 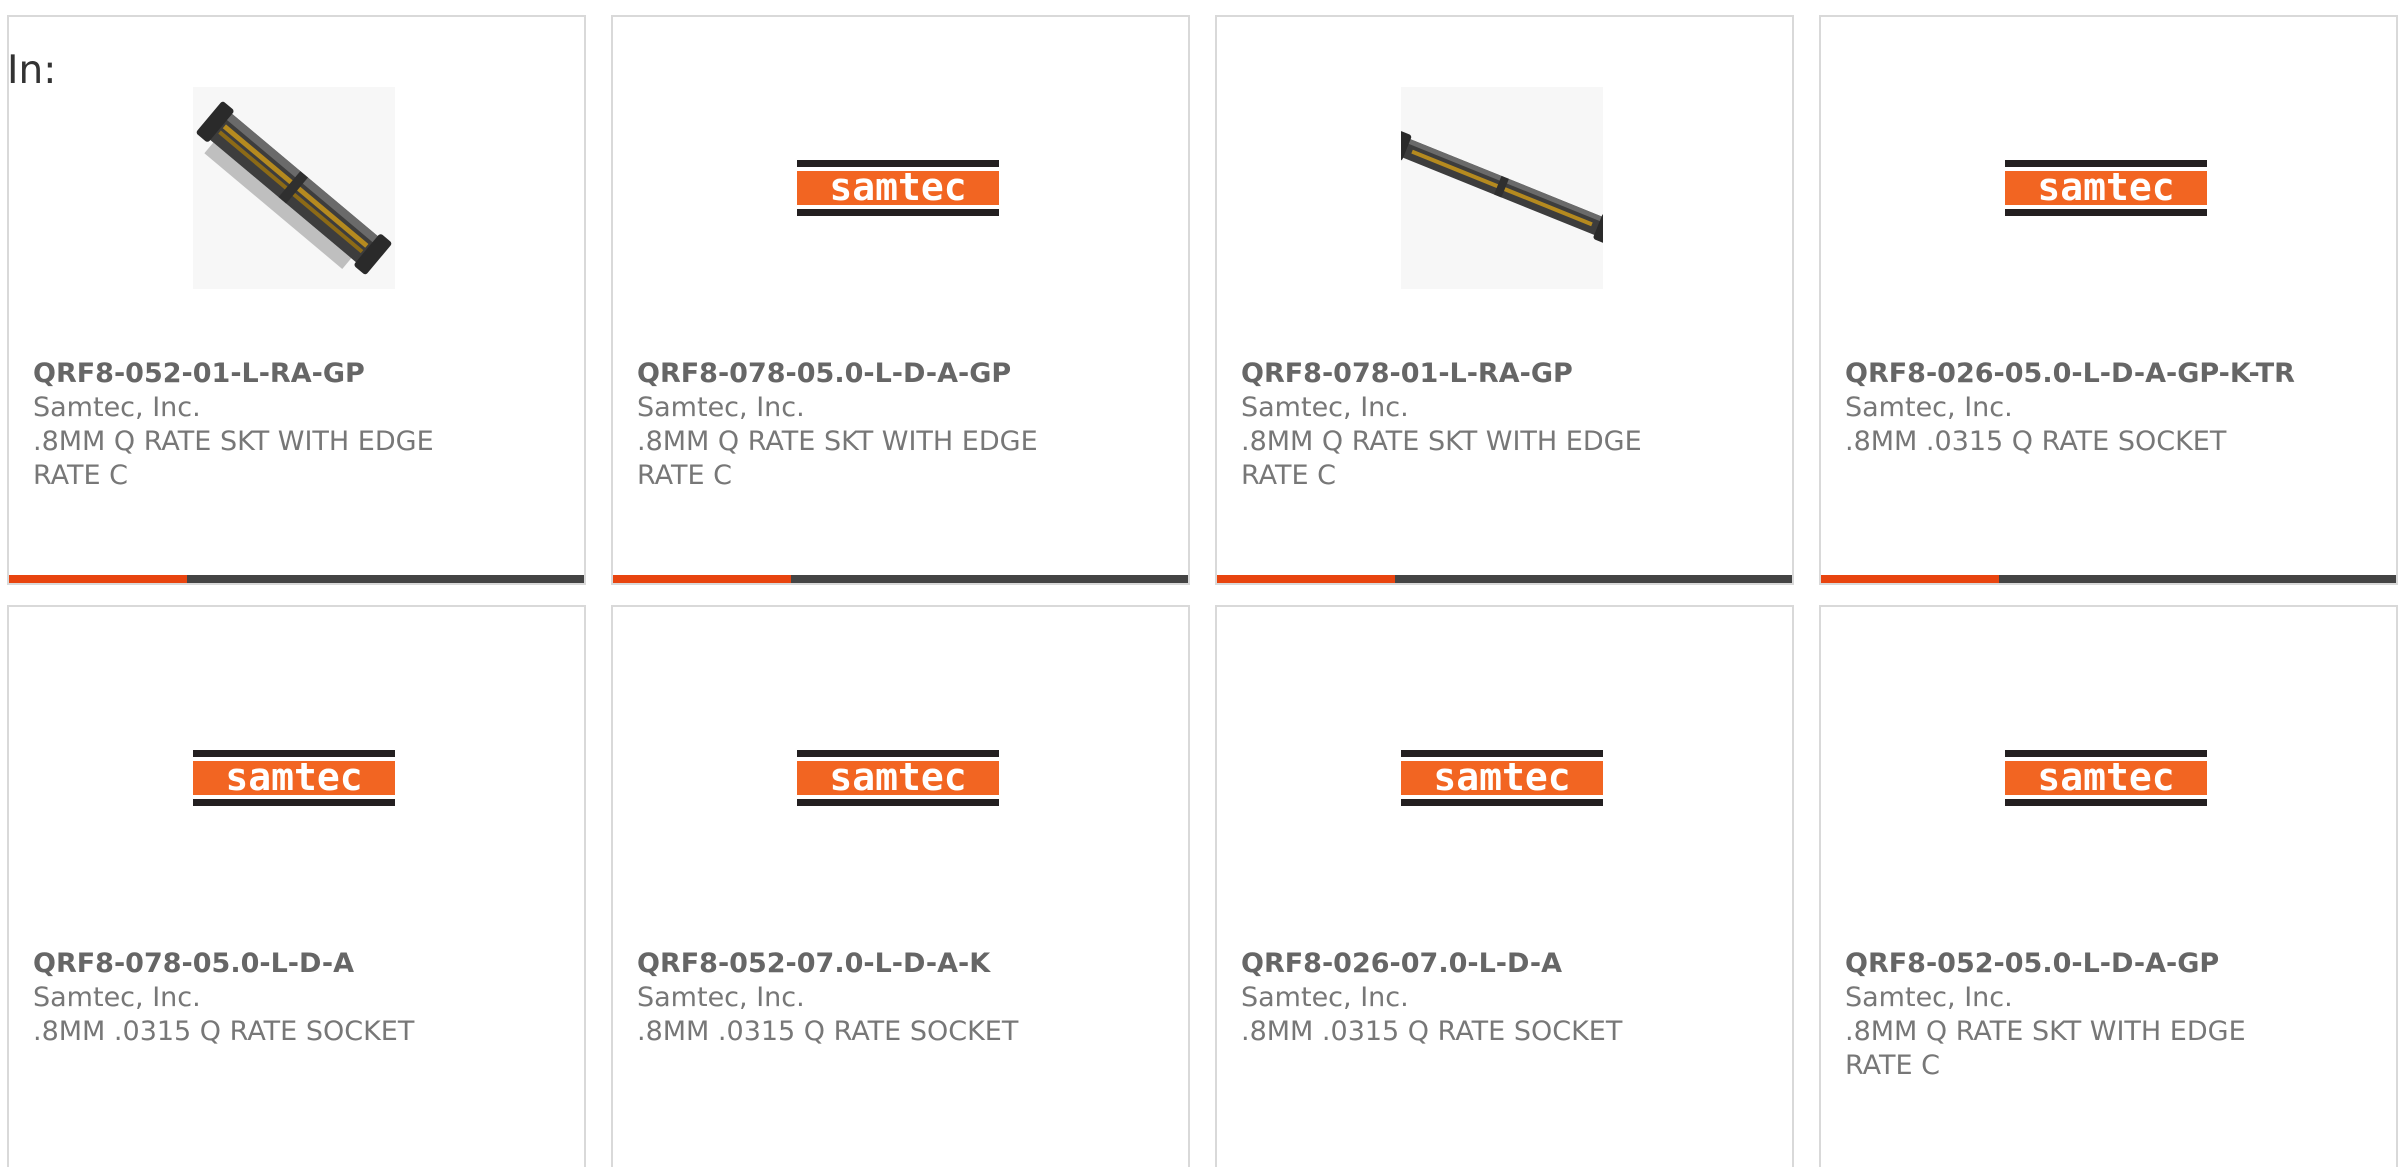 I want to click on connector-photo-flat-icon, so click(x=1502, y=188).